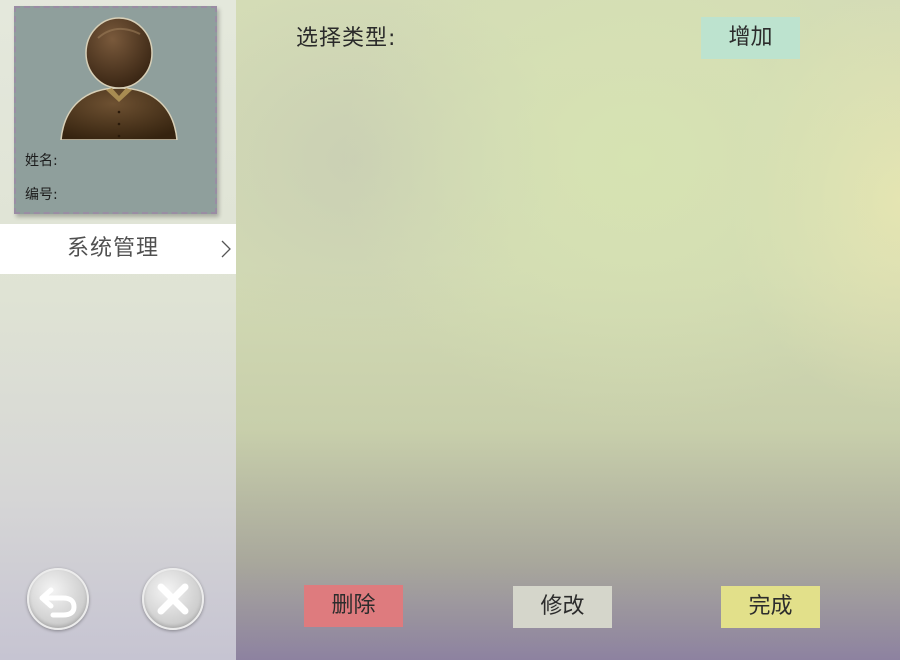 This screenshot has width=900, height=660. I want to click on select-type-label: 选择类型:, so click(346, 38).